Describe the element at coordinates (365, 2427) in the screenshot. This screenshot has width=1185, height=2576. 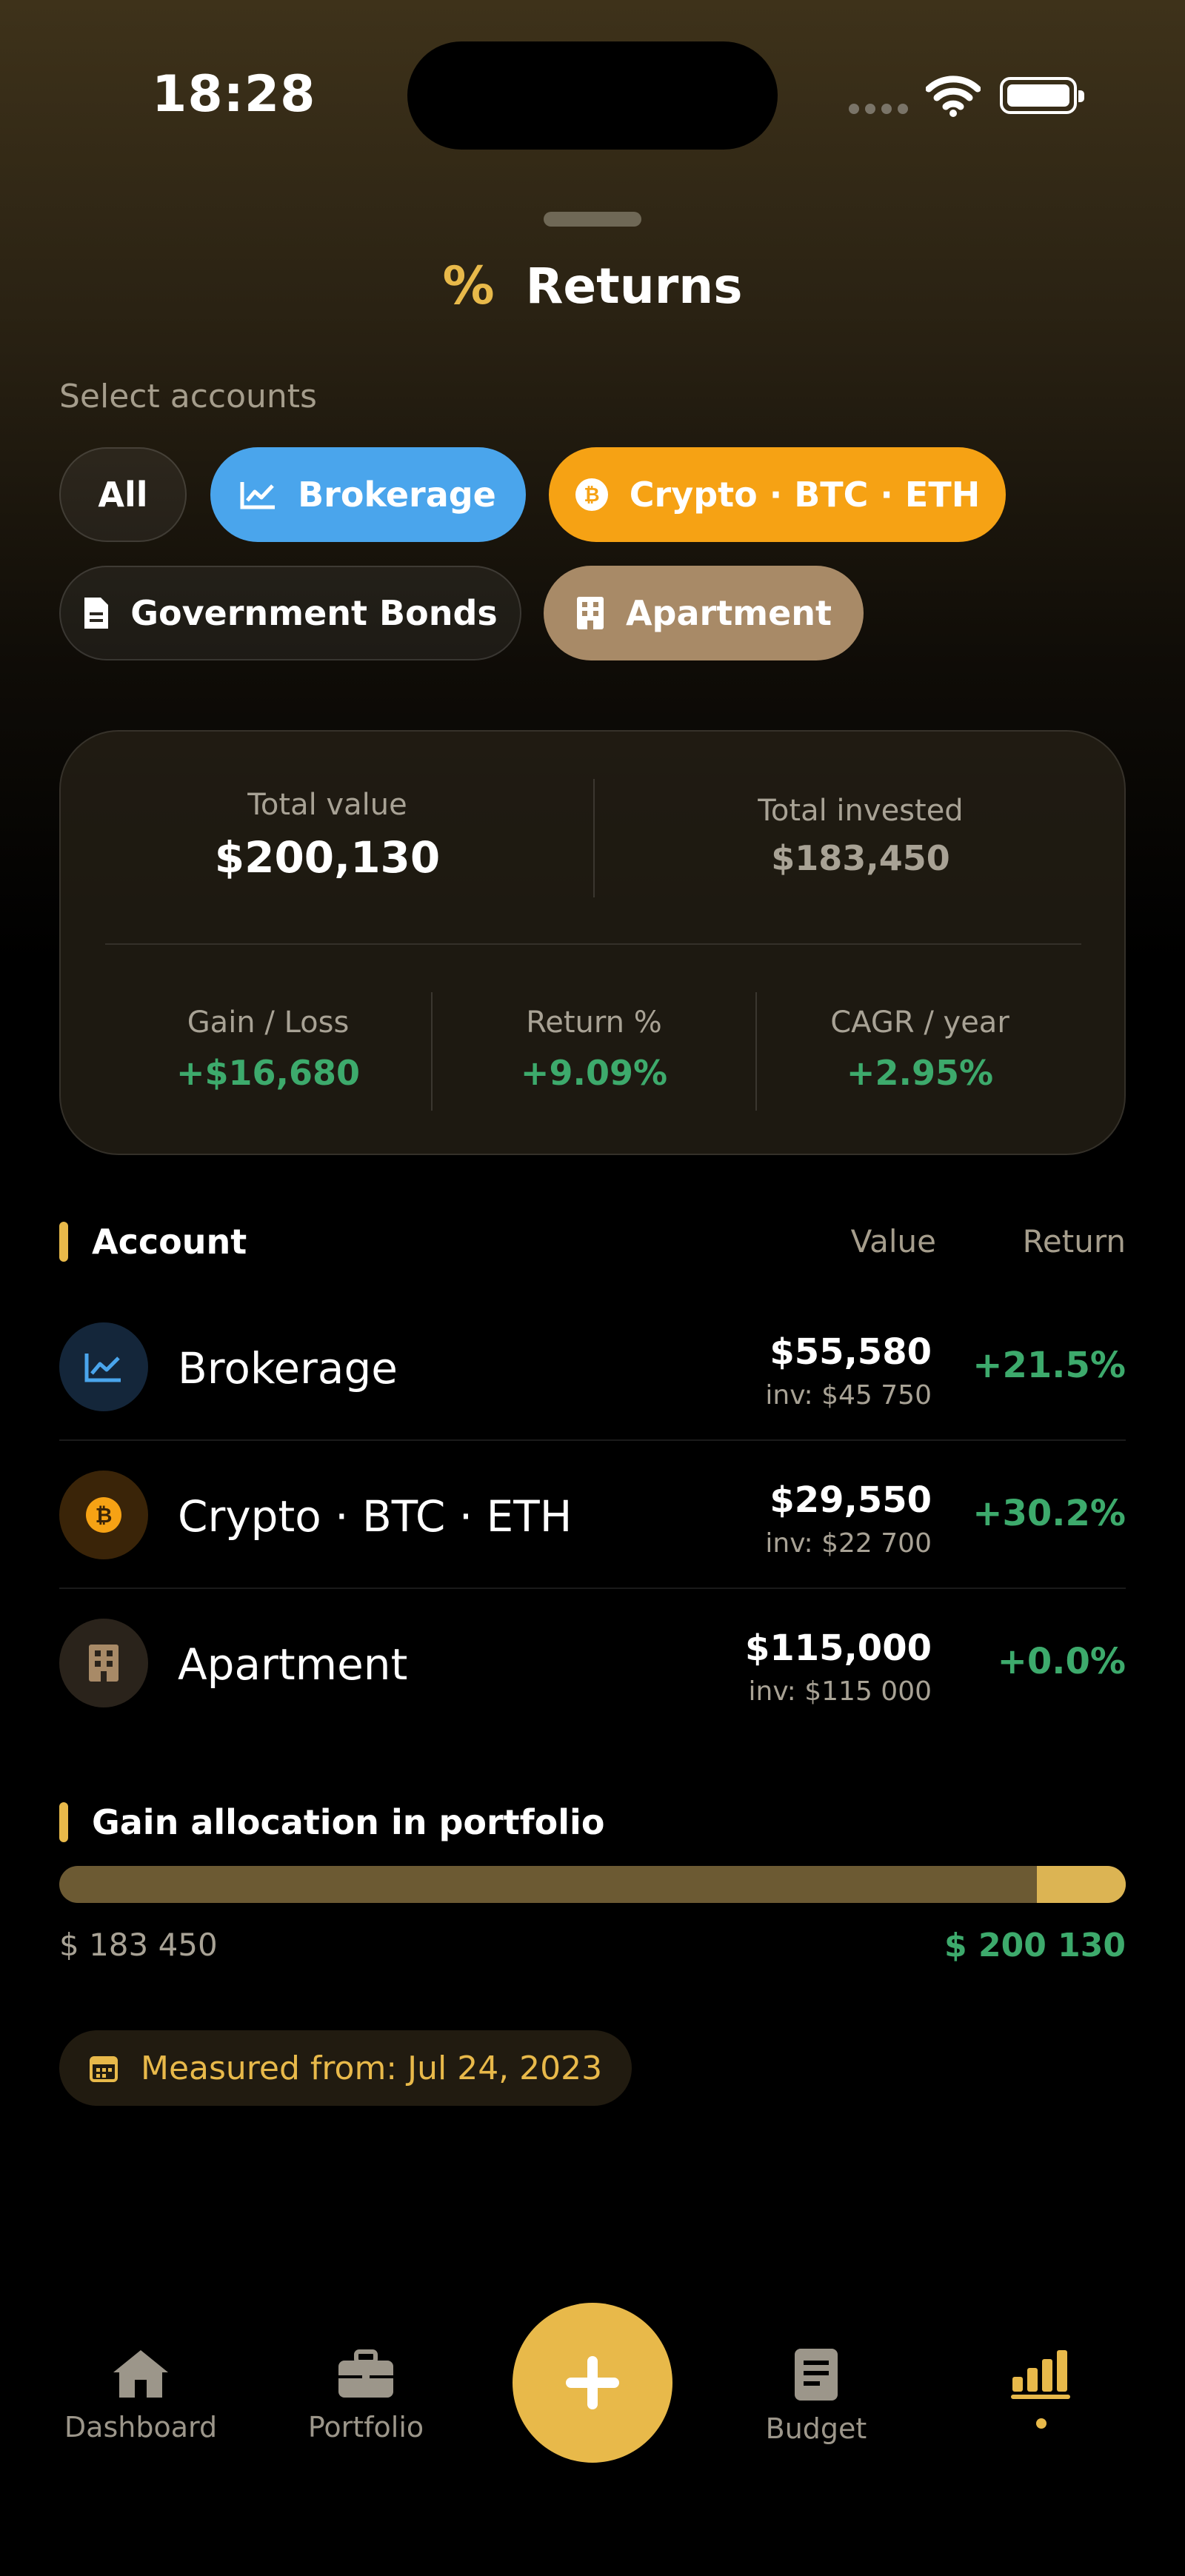
I see `tab-label: Portfolio` at that location.